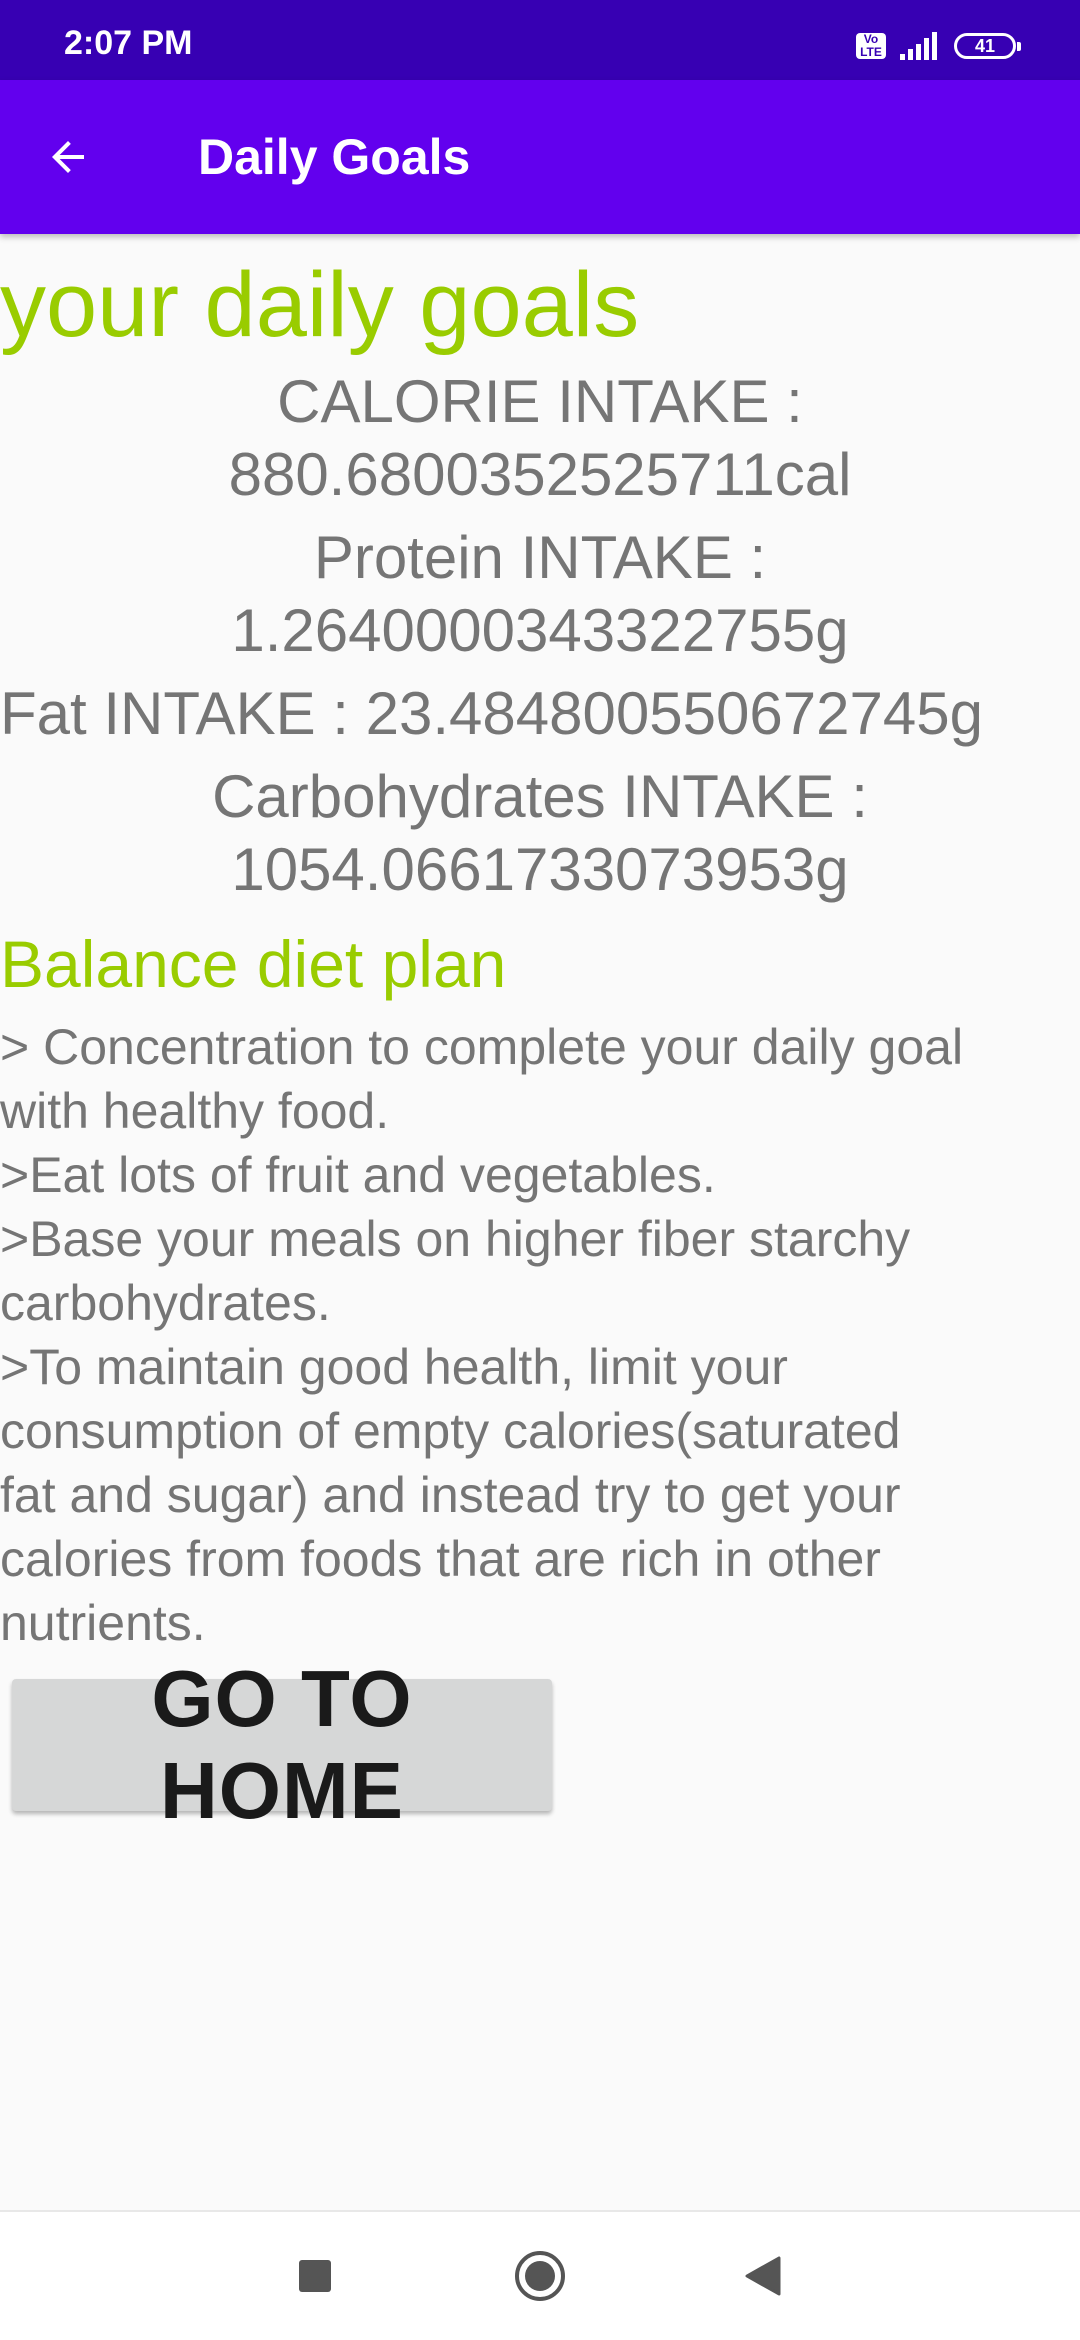 The height and width of the screenshot is (2340, 1080). What do you see at coordinates (128, 43) in the screenshot?
I see `status-time: 2:07 PM` at bounding box center [128, 43].